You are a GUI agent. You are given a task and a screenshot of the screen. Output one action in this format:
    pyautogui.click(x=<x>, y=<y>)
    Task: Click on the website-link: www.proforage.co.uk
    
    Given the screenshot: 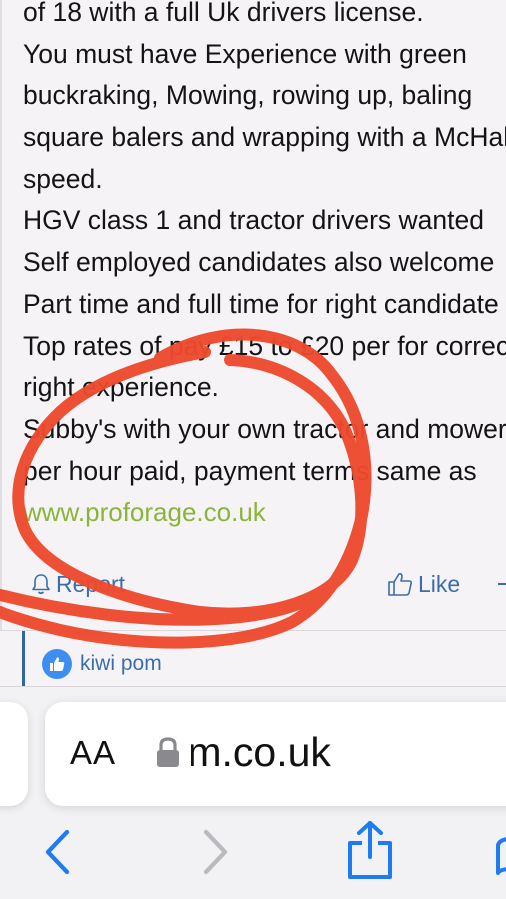 What is the action you would take?
    pyautogui.click(x=264, y=513)
    